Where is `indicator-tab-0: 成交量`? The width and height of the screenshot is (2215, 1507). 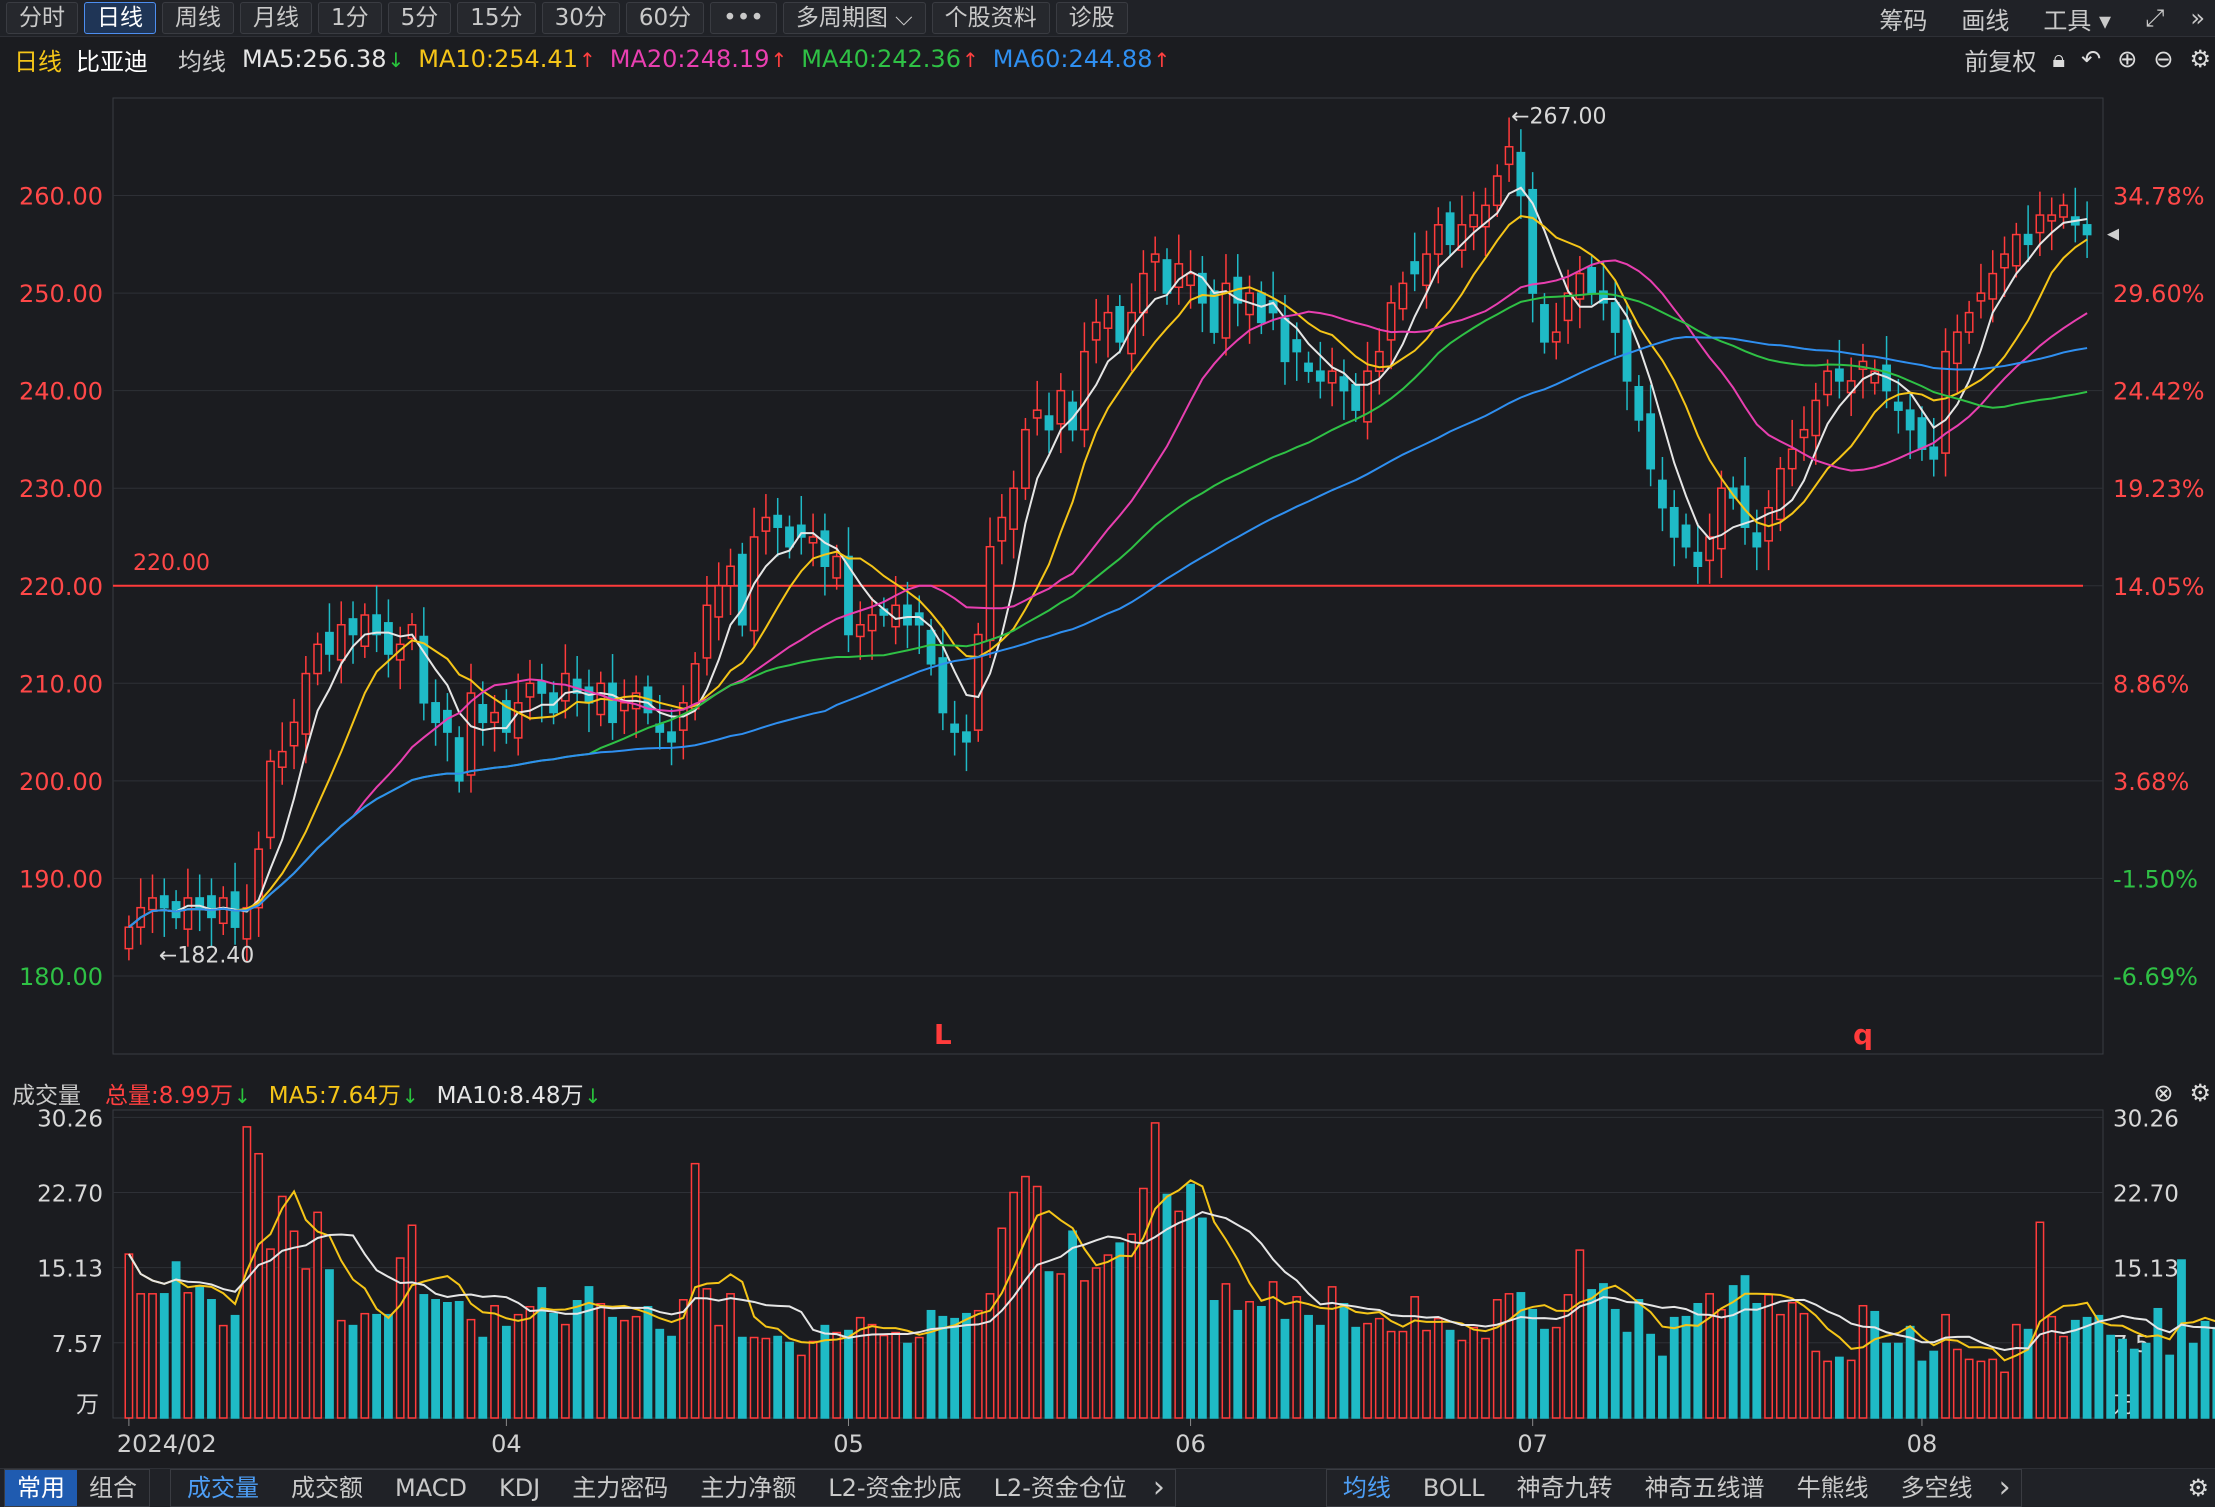 indicator-tab-0: 成交量 is located at coordinates (223, 1488).